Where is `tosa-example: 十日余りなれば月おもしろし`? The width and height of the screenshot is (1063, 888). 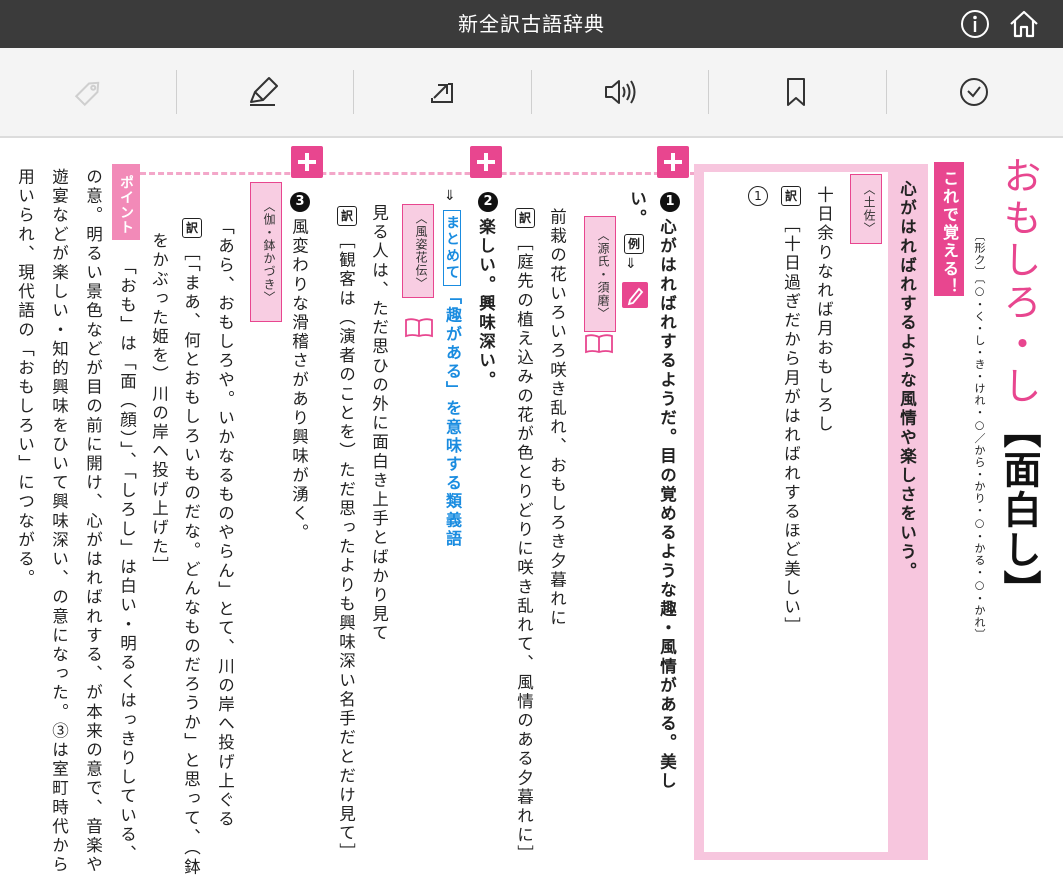
tosa-example: 十日余りなれば月おもしろし is located at coordinates (824, 310).